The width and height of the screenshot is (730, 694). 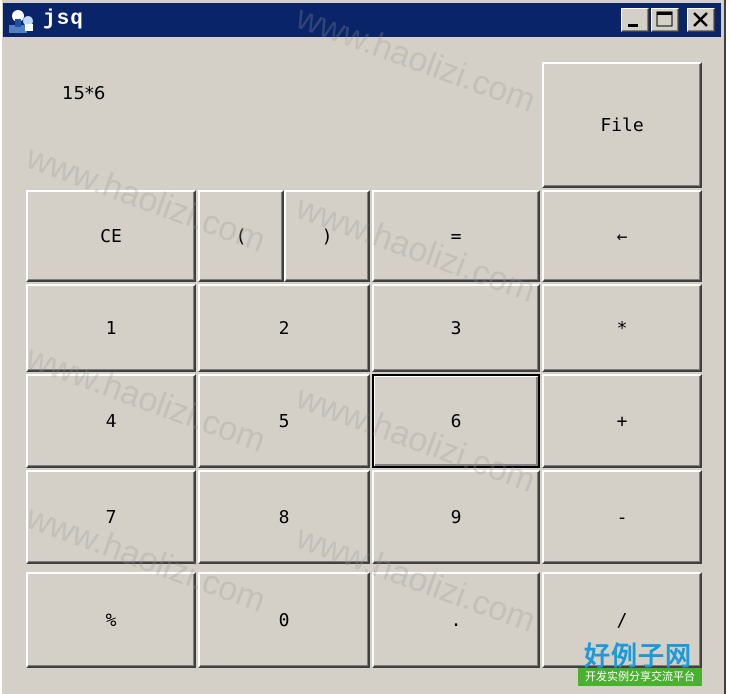 I want to click on digit-8-button: 8, so click(x=284, y=517).